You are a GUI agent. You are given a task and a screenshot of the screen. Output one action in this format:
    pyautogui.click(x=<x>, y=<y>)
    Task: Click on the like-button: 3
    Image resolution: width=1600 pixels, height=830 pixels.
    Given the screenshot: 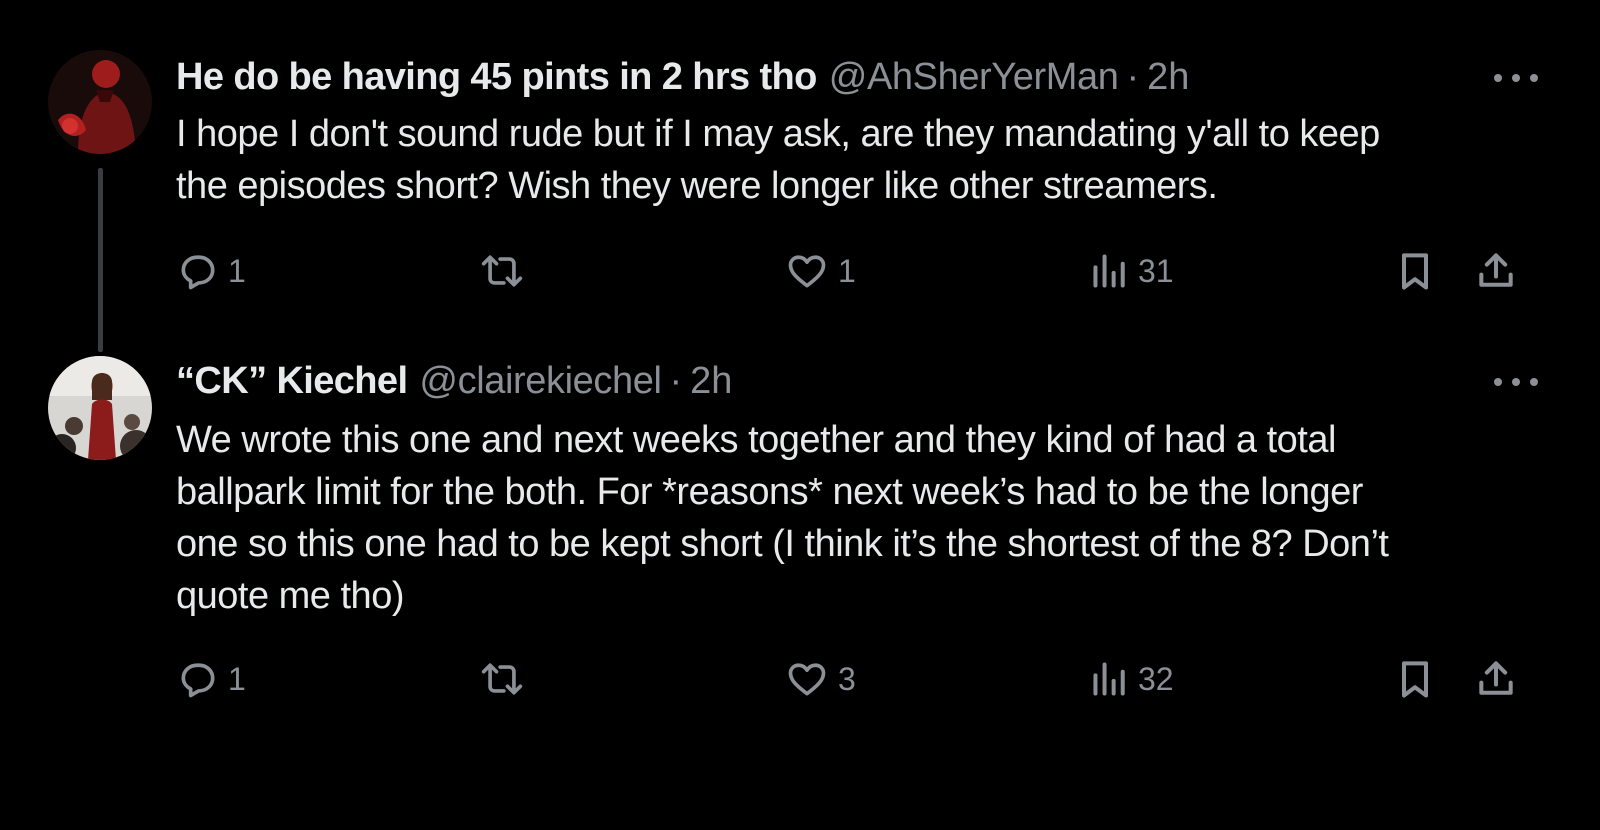 What is the action you would take?
    pyautogui.click(x=820, y=679)
    